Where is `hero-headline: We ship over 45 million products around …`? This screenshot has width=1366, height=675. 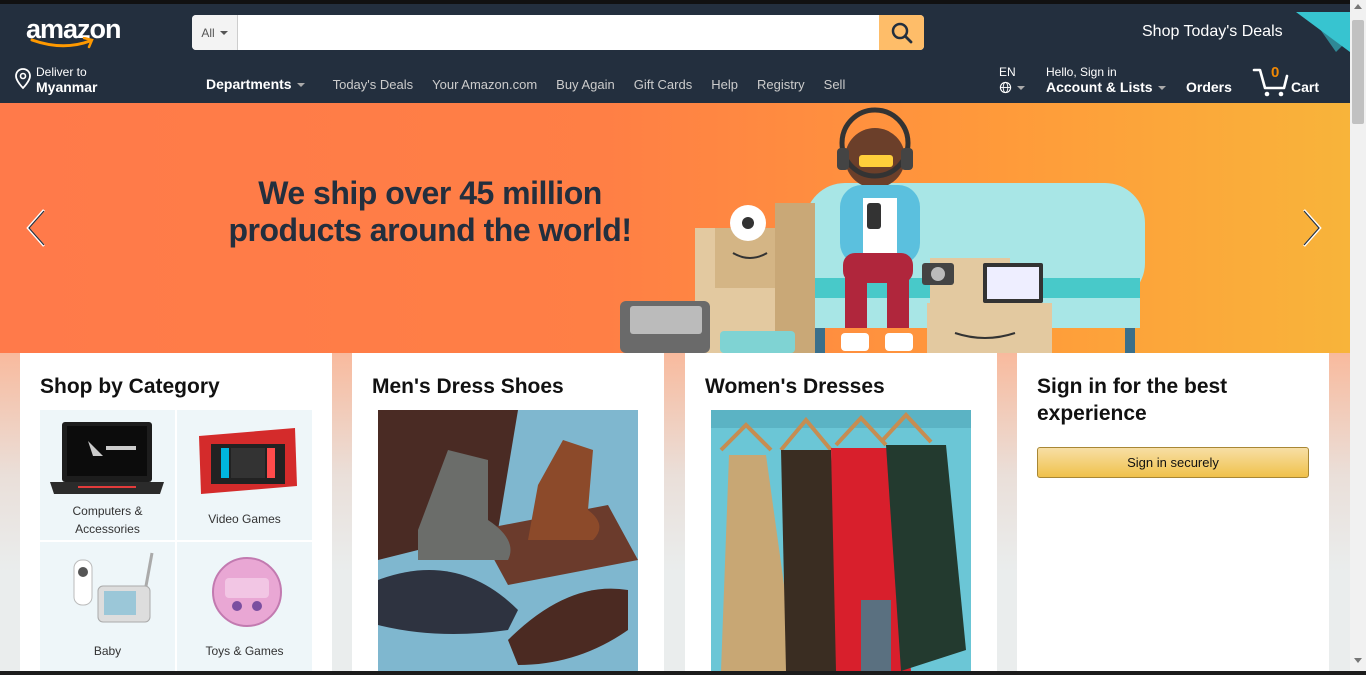 hero-headline: We ship over 45 million products around … is located at coordinates (430, 212).